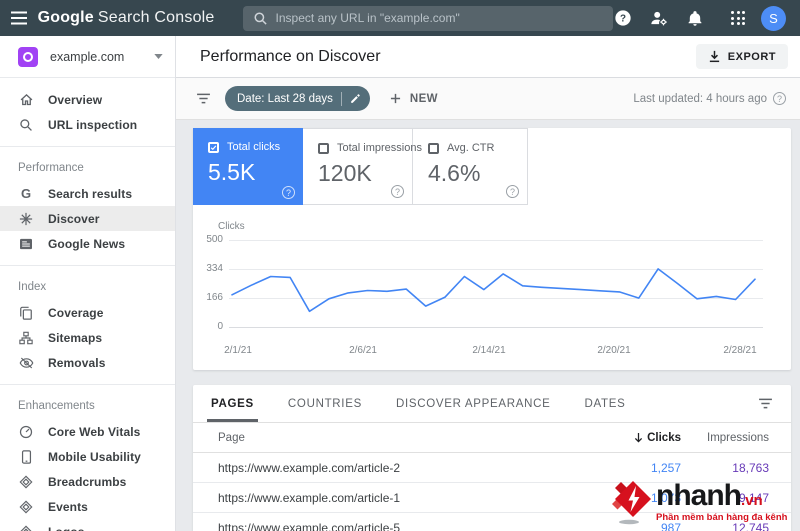  I want to click on manage-users-icon, so click(659, 18).